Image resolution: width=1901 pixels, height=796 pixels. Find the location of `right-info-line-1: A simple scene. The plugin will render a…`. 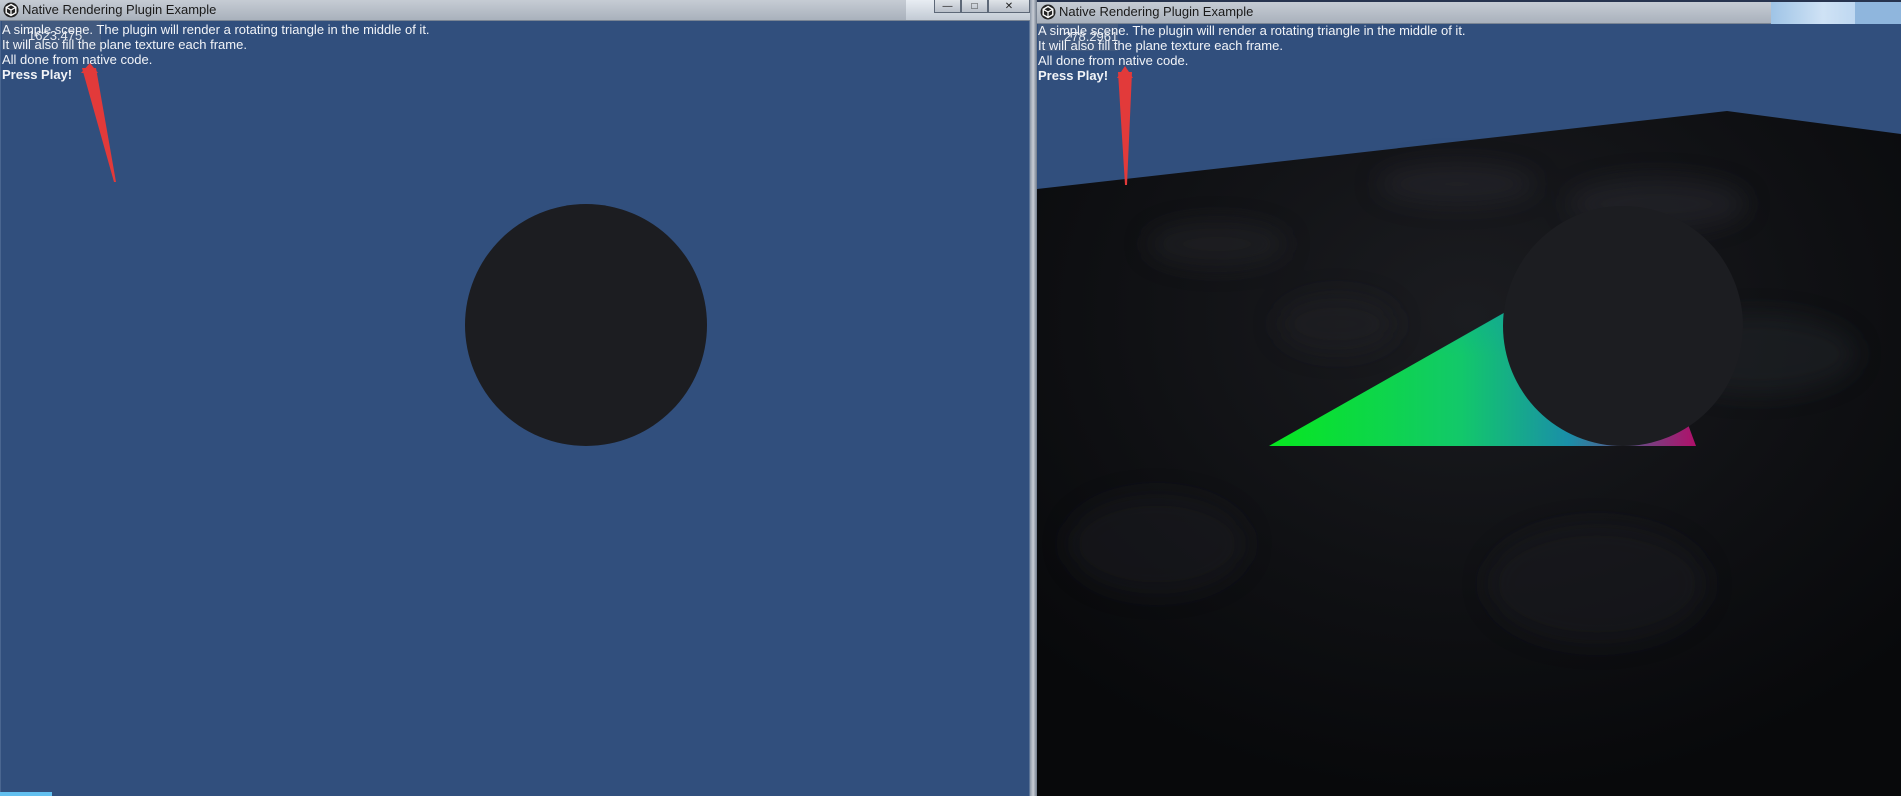

right-info-line-1: A simple scene. The plugin will render a… is located at coordinates (1252, 31).